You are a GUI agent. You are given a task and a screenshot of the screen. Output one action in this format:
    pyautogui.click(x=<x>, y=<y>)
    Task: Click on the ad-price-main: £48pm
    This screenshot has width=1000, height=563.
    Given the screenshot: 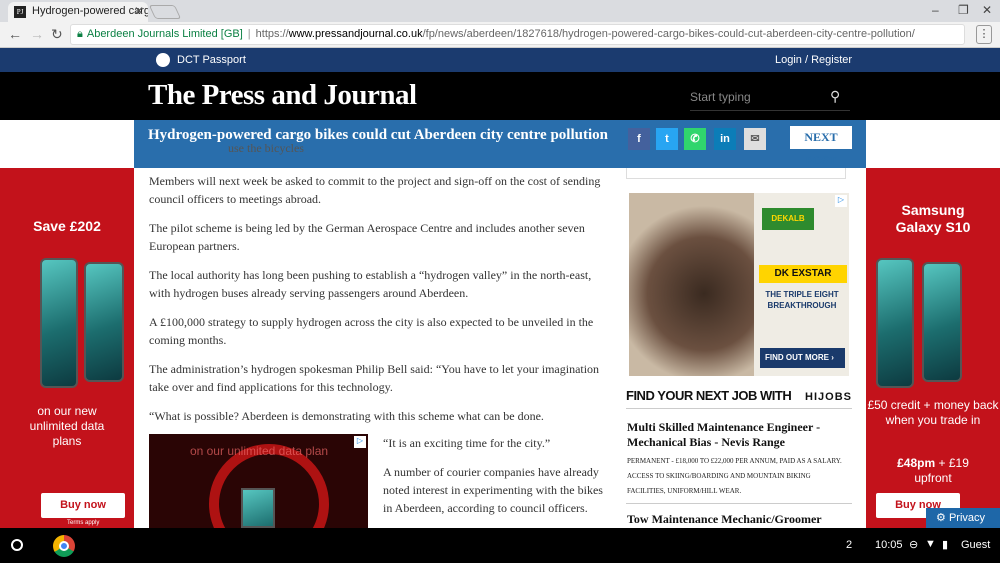 What is the action you would take?
    pyautogui.click(x=916, y=463)
    